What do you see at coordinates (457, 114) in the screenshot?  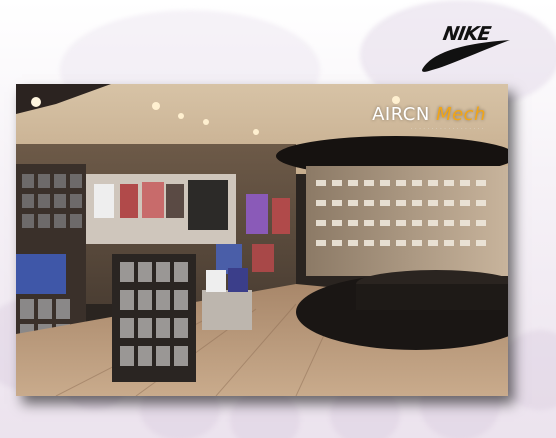 I see `watermark-part3: Mech` at bounding box center [457, 114].